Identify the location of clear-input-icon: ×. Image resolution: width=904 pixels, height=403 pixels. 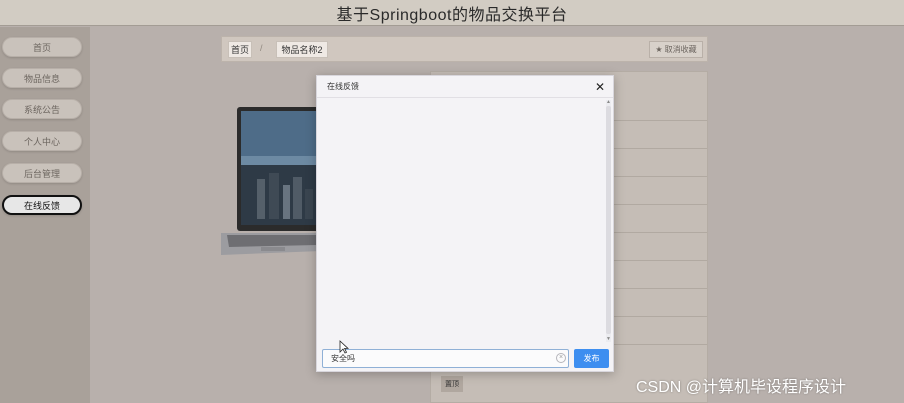
(561, 358).